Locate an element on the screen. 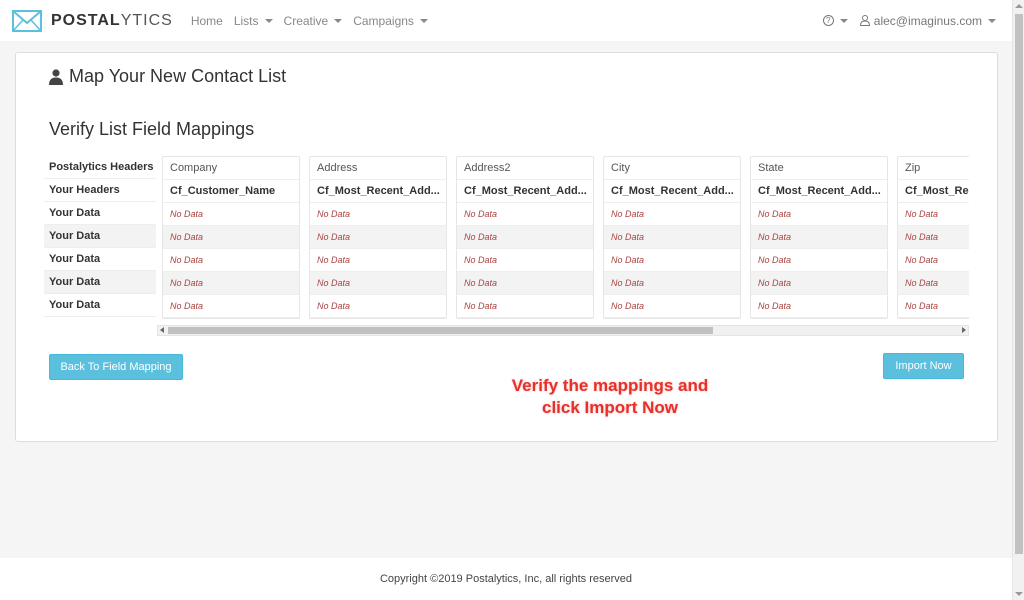  postalytics-header: Zip is located at coordinates (933, 168).